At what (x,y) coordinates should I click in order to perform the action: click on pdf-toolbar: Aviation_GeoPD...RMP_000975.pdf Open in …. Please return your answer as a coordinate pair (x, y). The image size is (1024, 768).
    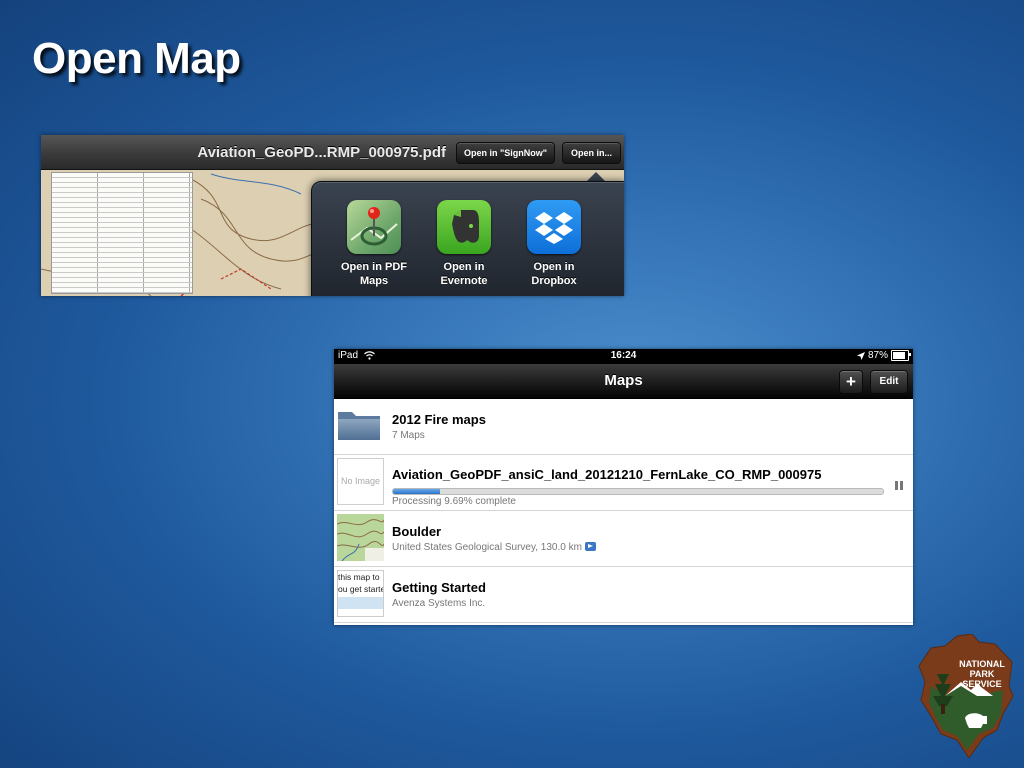
    Looking at the image, I should click on (332, 152).